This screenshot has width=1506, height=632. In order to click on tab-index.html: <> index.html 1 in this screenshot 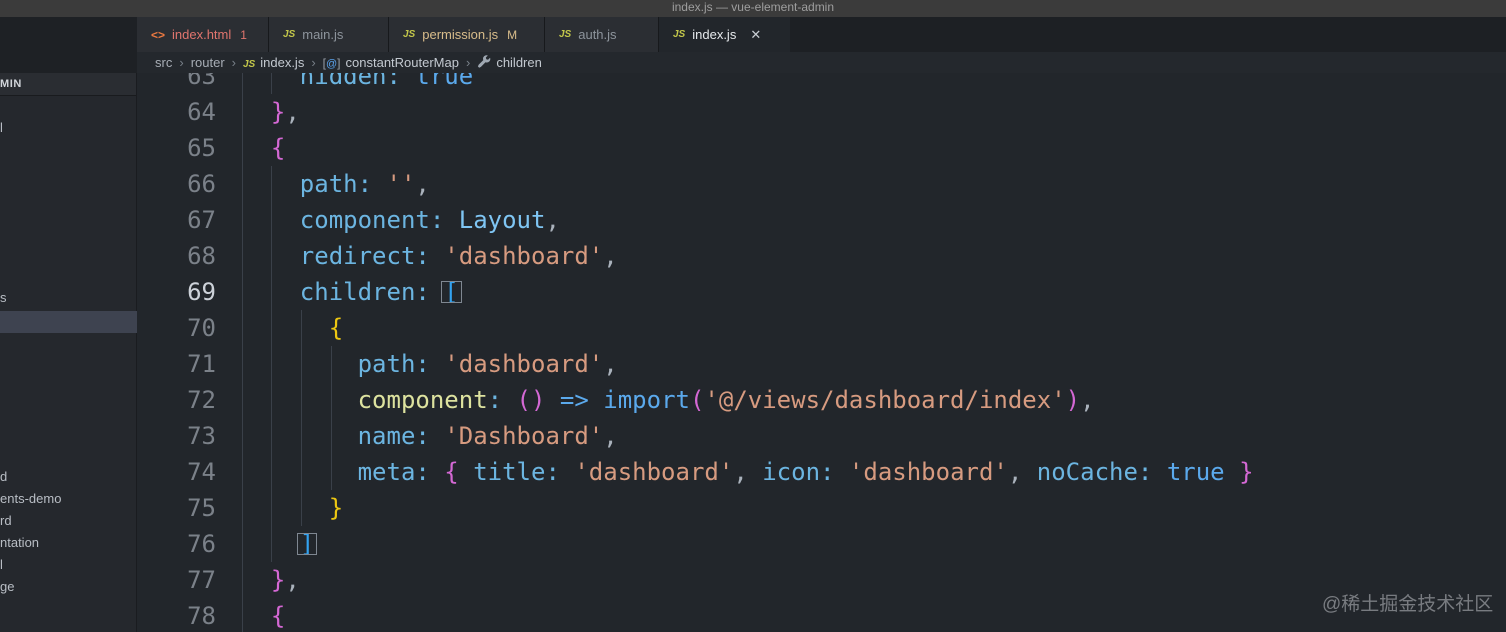, I will do `click(203, 34)`.